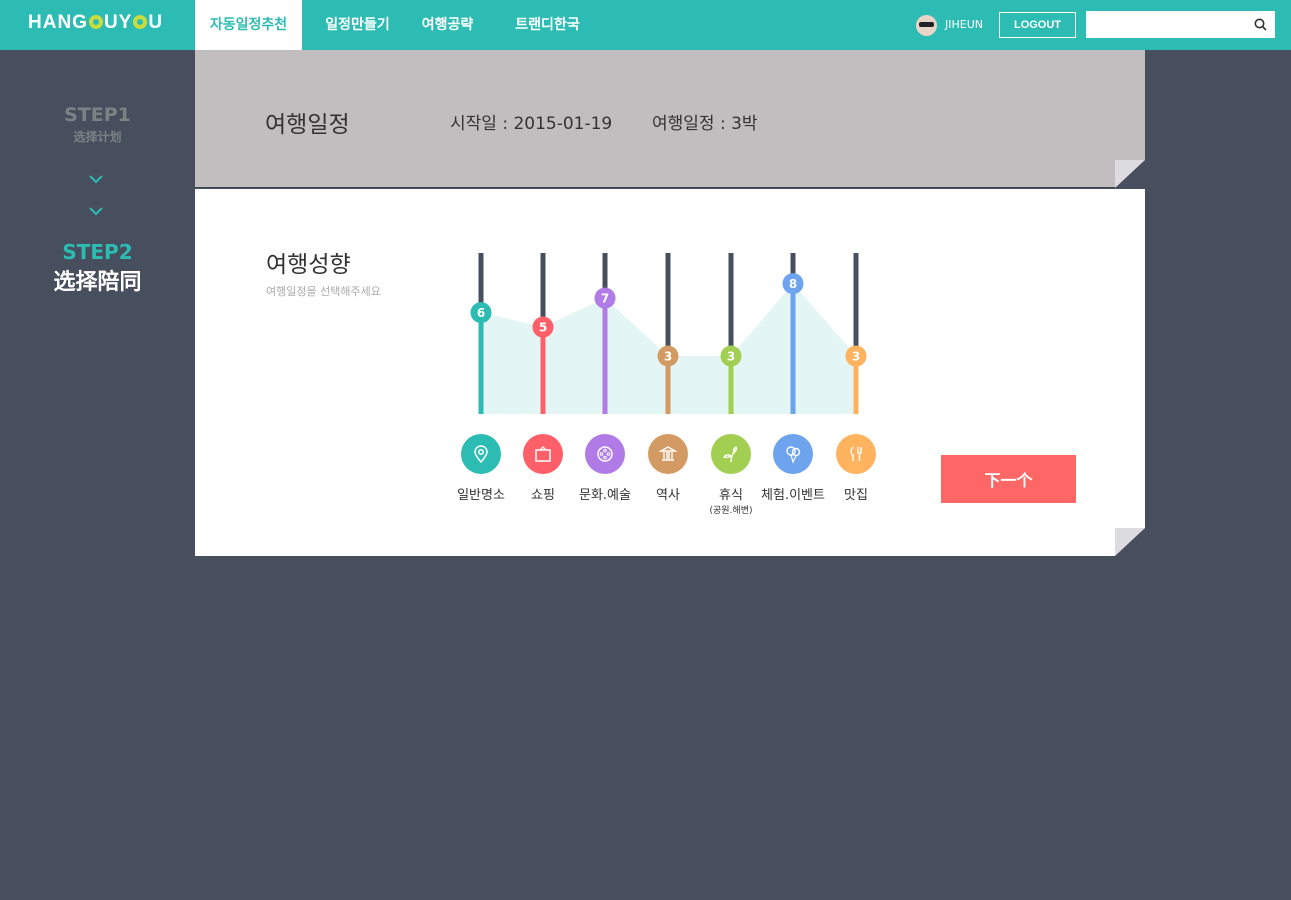 Image resolution: width=1291 pixels, height=900 pixels. I want to click on shopping-bag-icon, so click(543, 454).